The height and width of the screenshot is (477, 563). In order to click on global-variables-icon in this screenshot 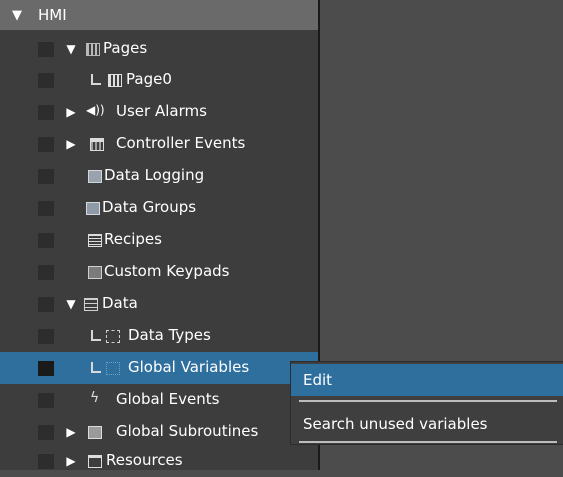, I will do `click(113, 368)`.